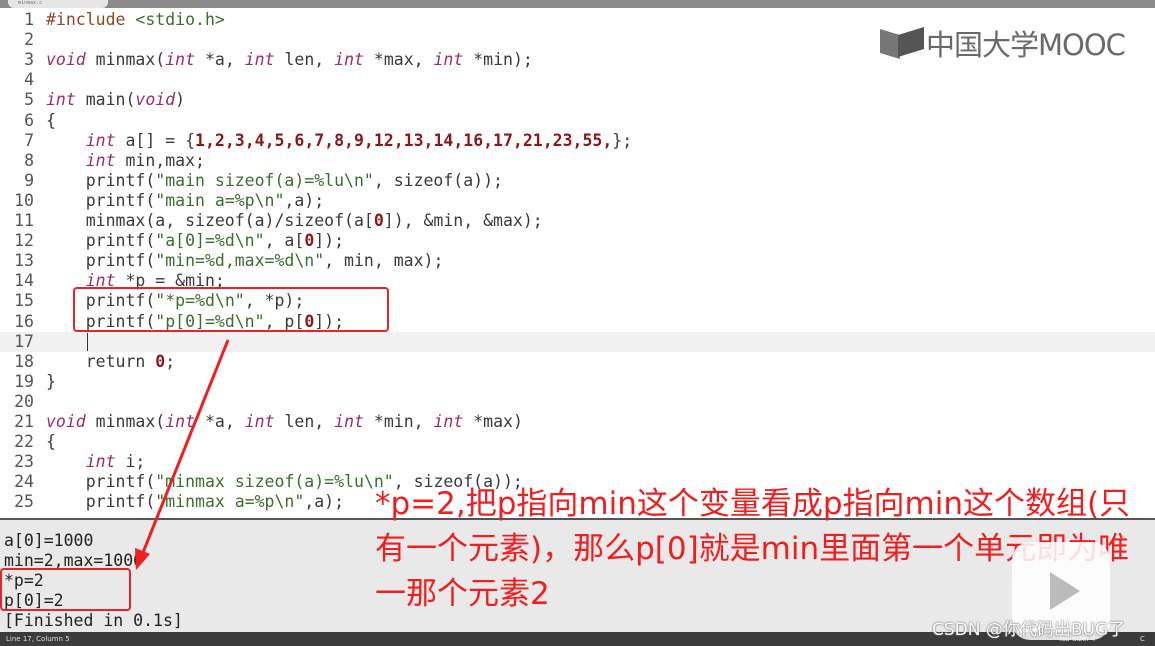  Describe the element at coordinates (142, 559) in the screenshot. I see `arrow-head` at that location.